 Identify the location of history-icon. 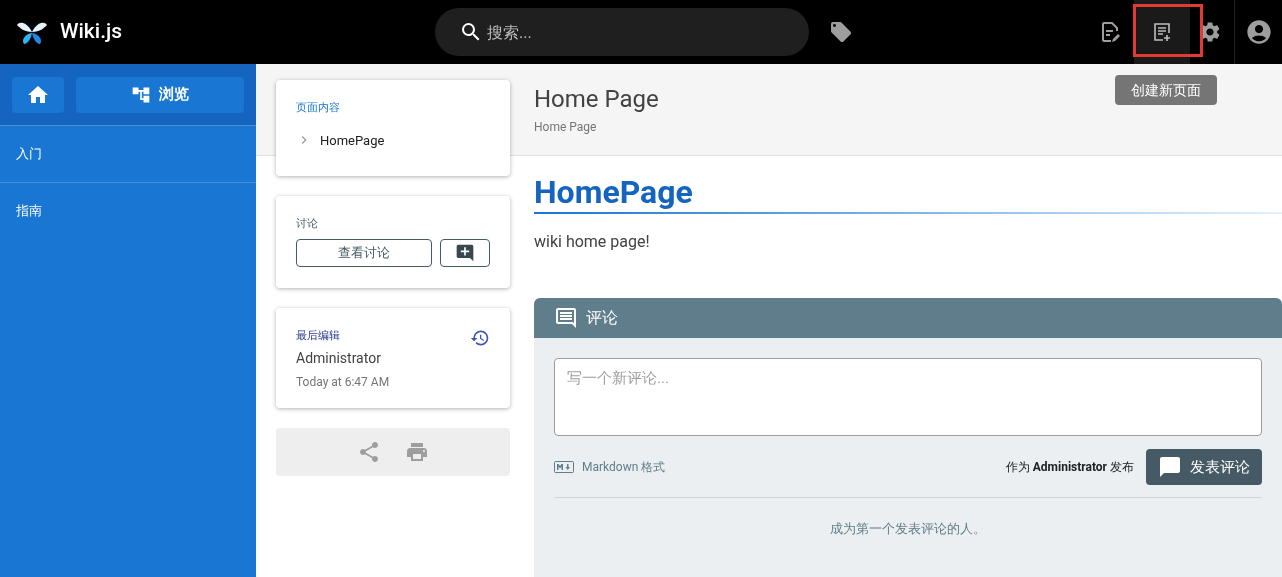
(480, 338).